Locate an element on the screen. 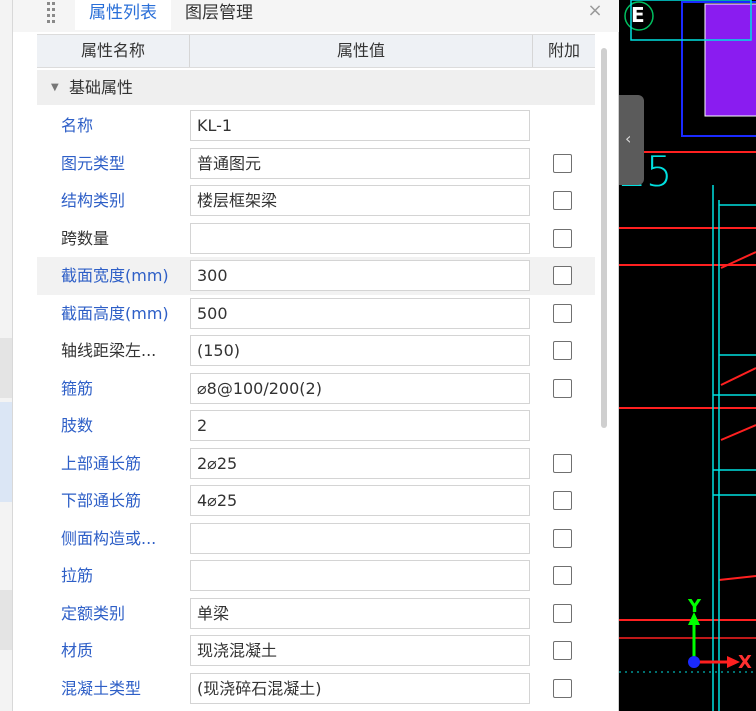 The width and height of the screenshot is (756, 711). property-row: 上部通长筋 2⌀25 is located at coordinates (316, 464).